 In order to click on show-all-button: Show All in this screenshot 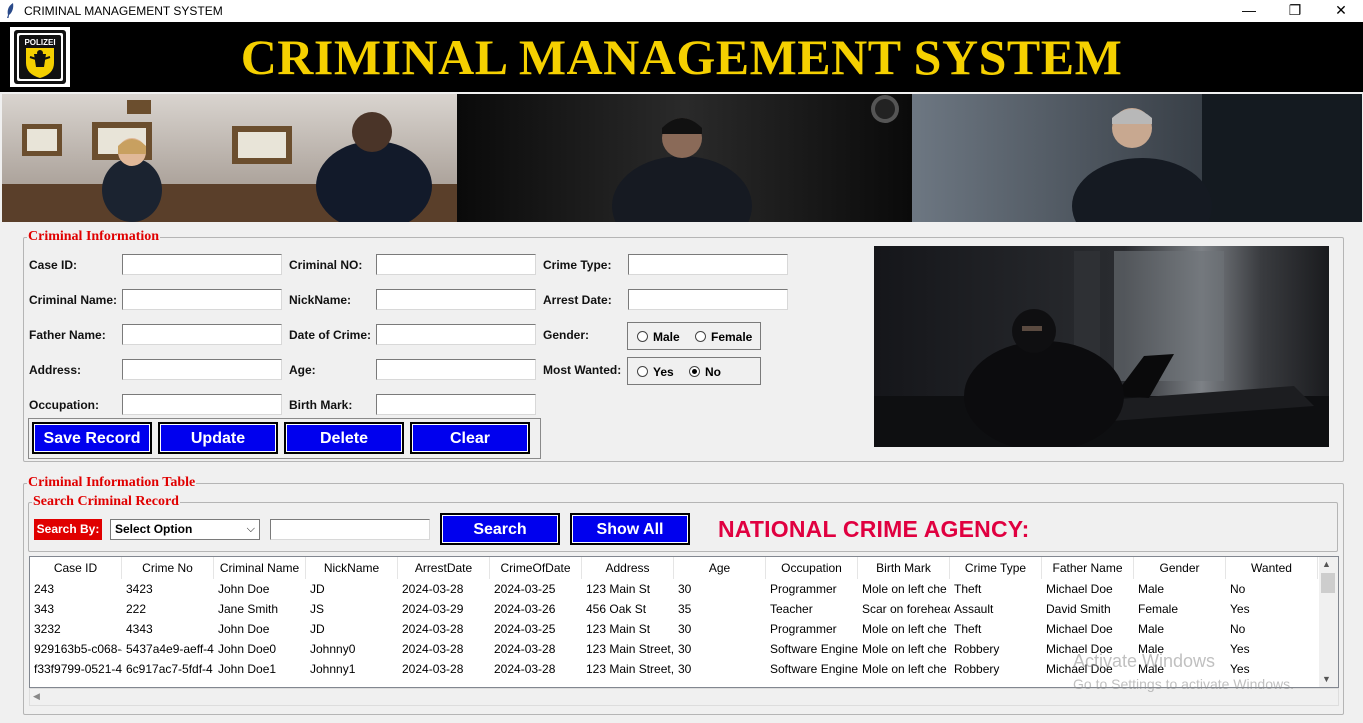, I will do `click(630, 529)`.